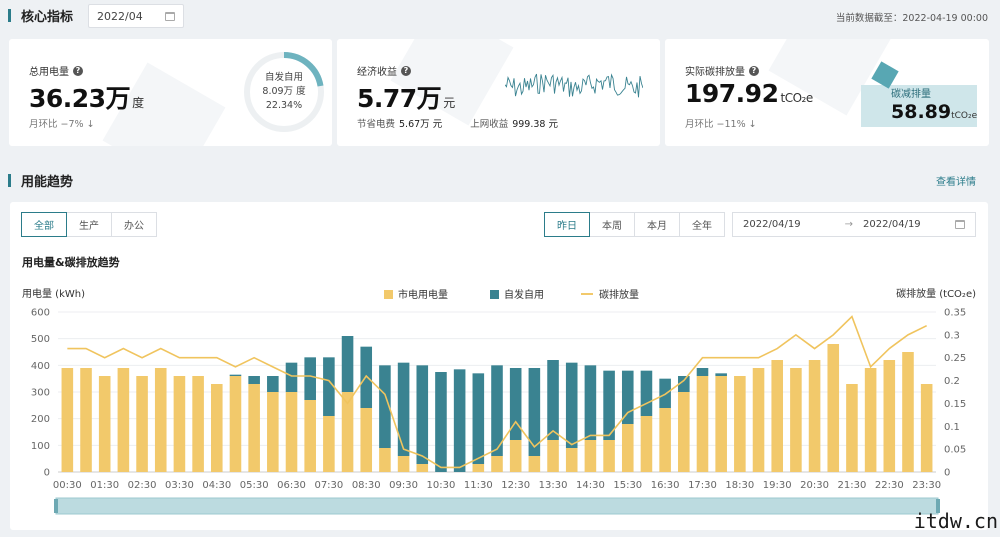  I want to click on month-picker: 2022/04, so click(136, 16).